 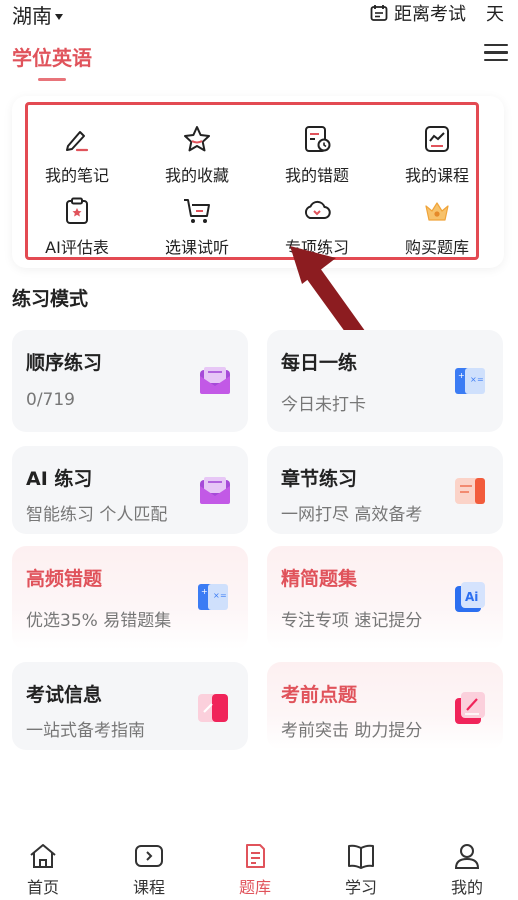 I want to click on card-subtitle: 专注专项 速记提分, so click(x=352, y=621).